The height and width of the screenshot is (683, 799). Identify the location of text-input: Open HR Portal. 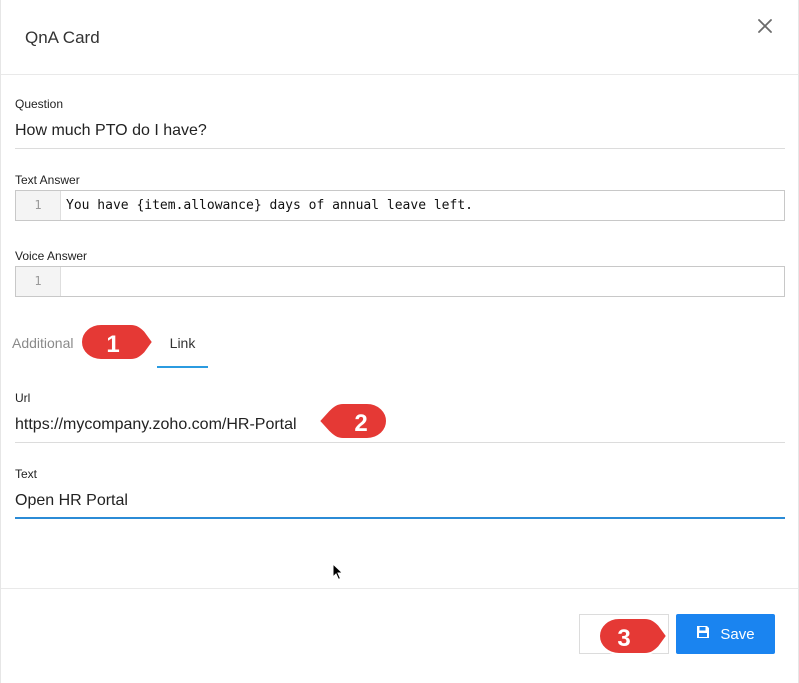
(400, 505).